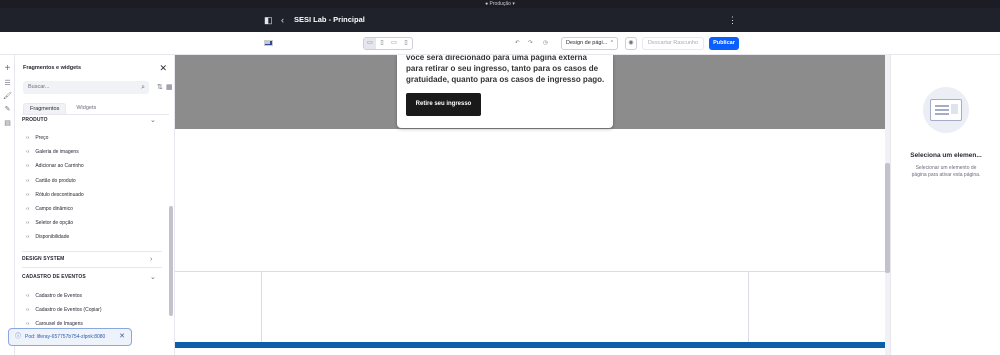 The width and height of the screenshot is (1000, 355). What do you see at coordinates (7, 109) in the screenshot?
I see `look-feel-icon: ✎` at bounding box center [7, 109].